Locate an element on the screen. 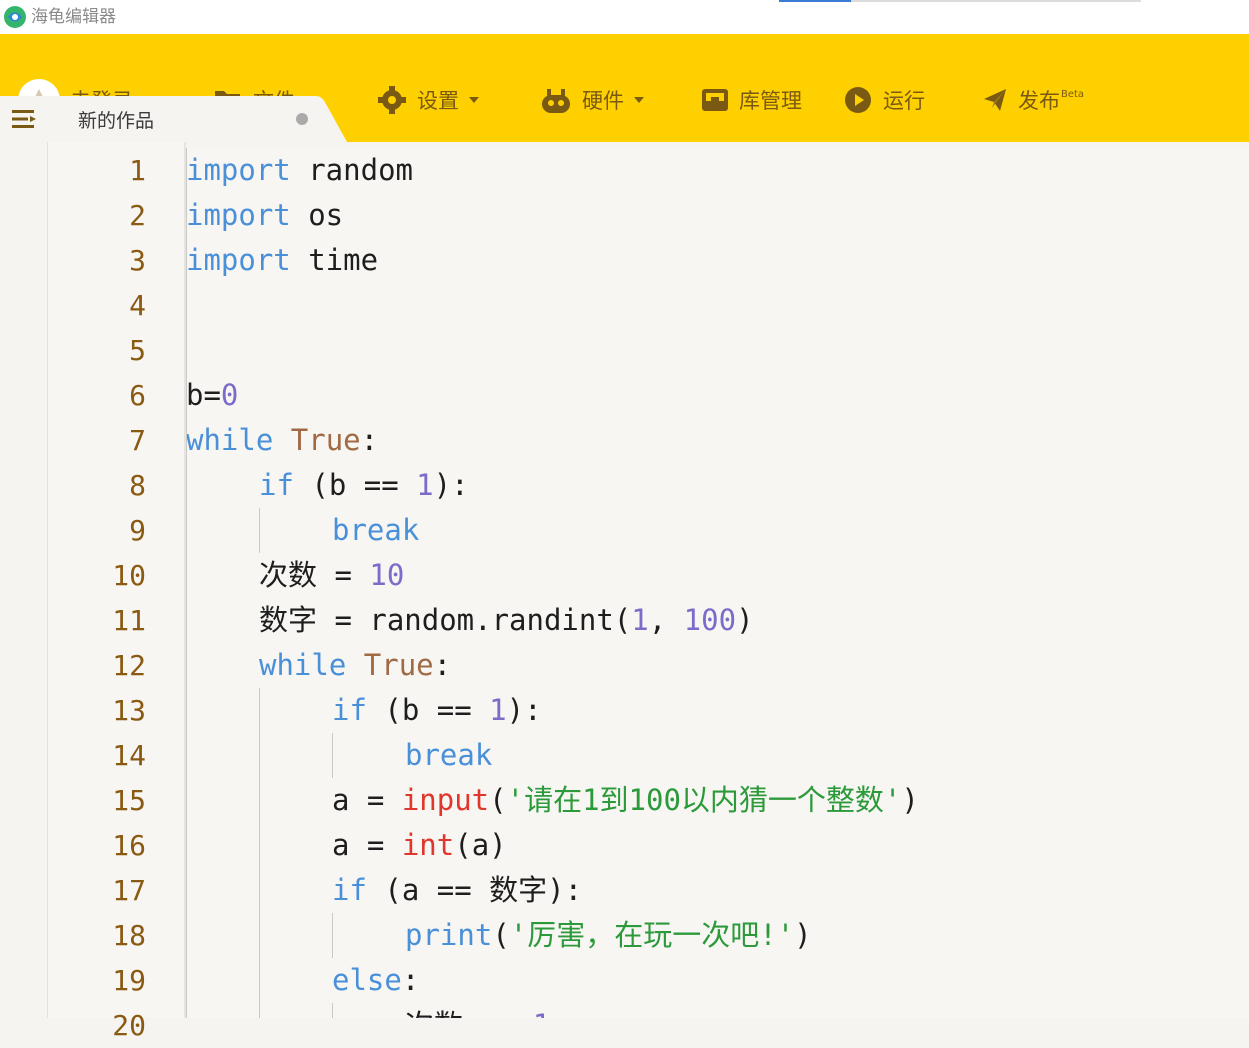 This screenshot has width=1249, height=1048. code-token: break is located at coordinates (449, 755).